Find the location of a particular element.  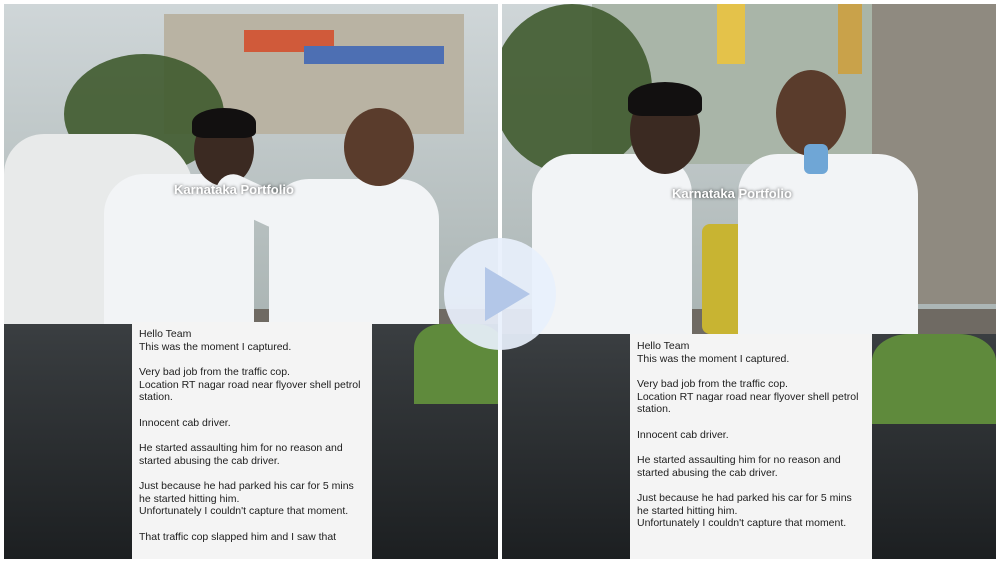

person-shirt is located at coordinates (612, 249).